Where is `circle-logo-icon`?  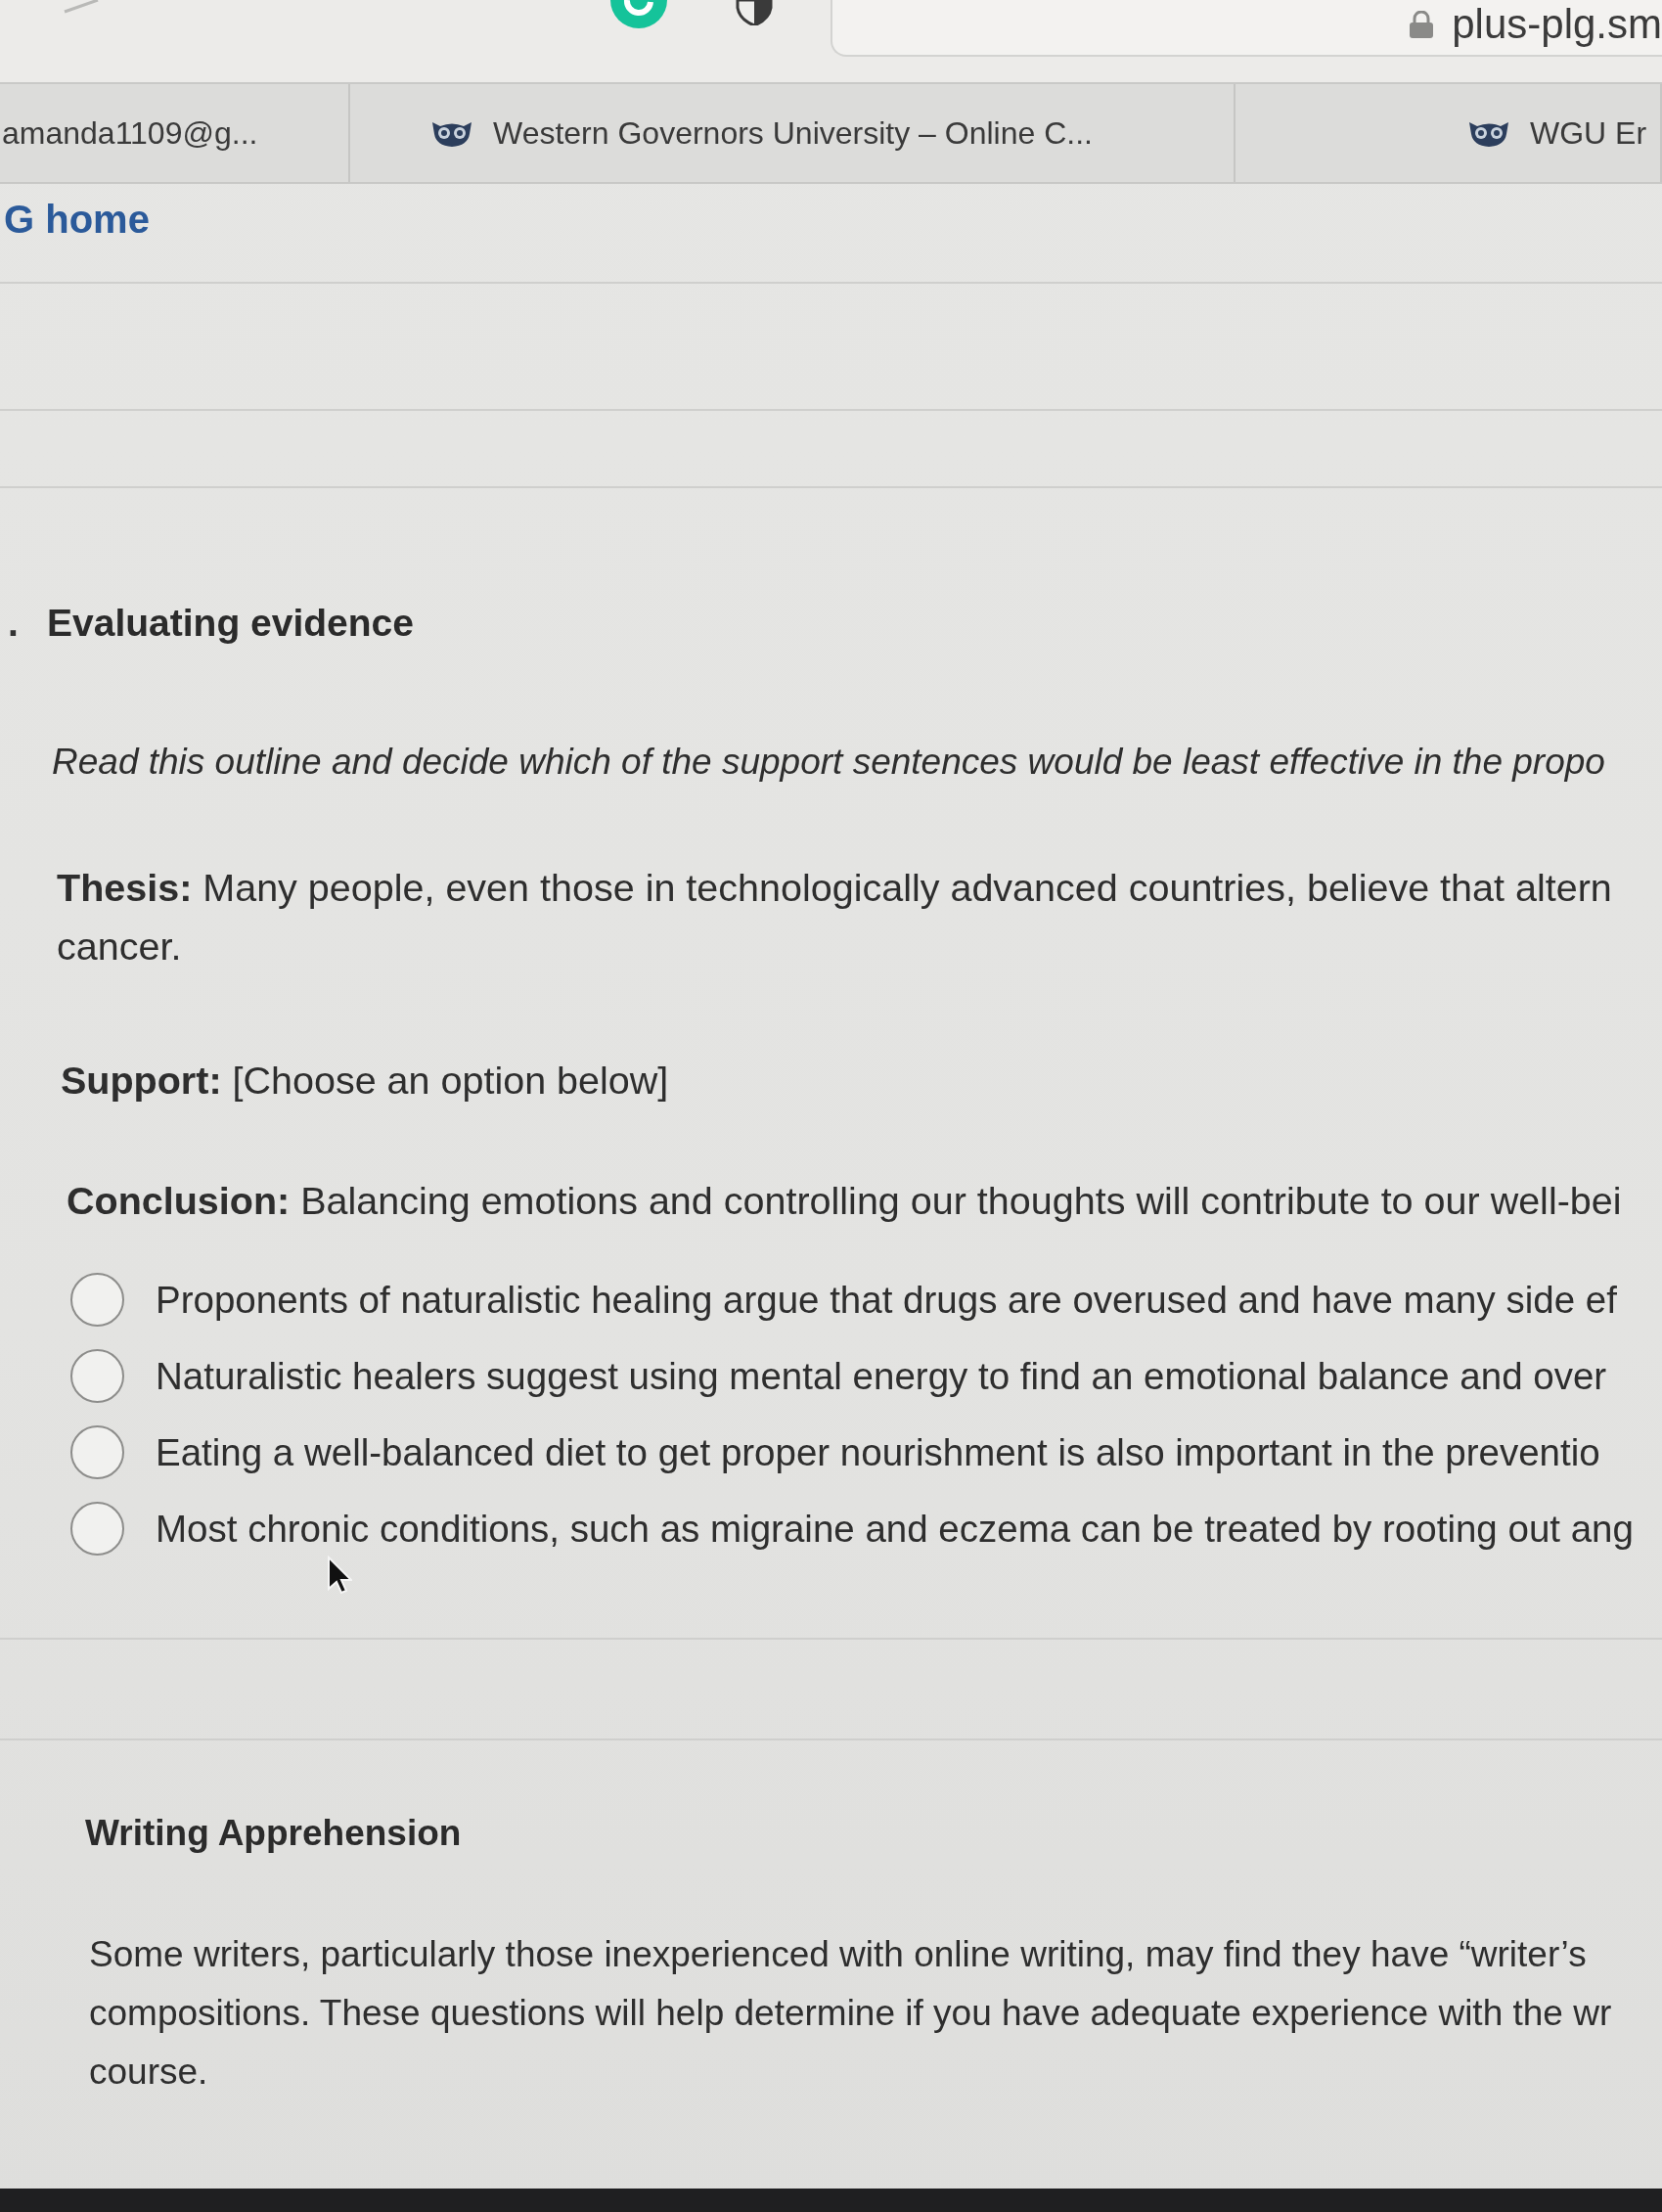
circle-logo-icon is located at coordinates (638, 14).